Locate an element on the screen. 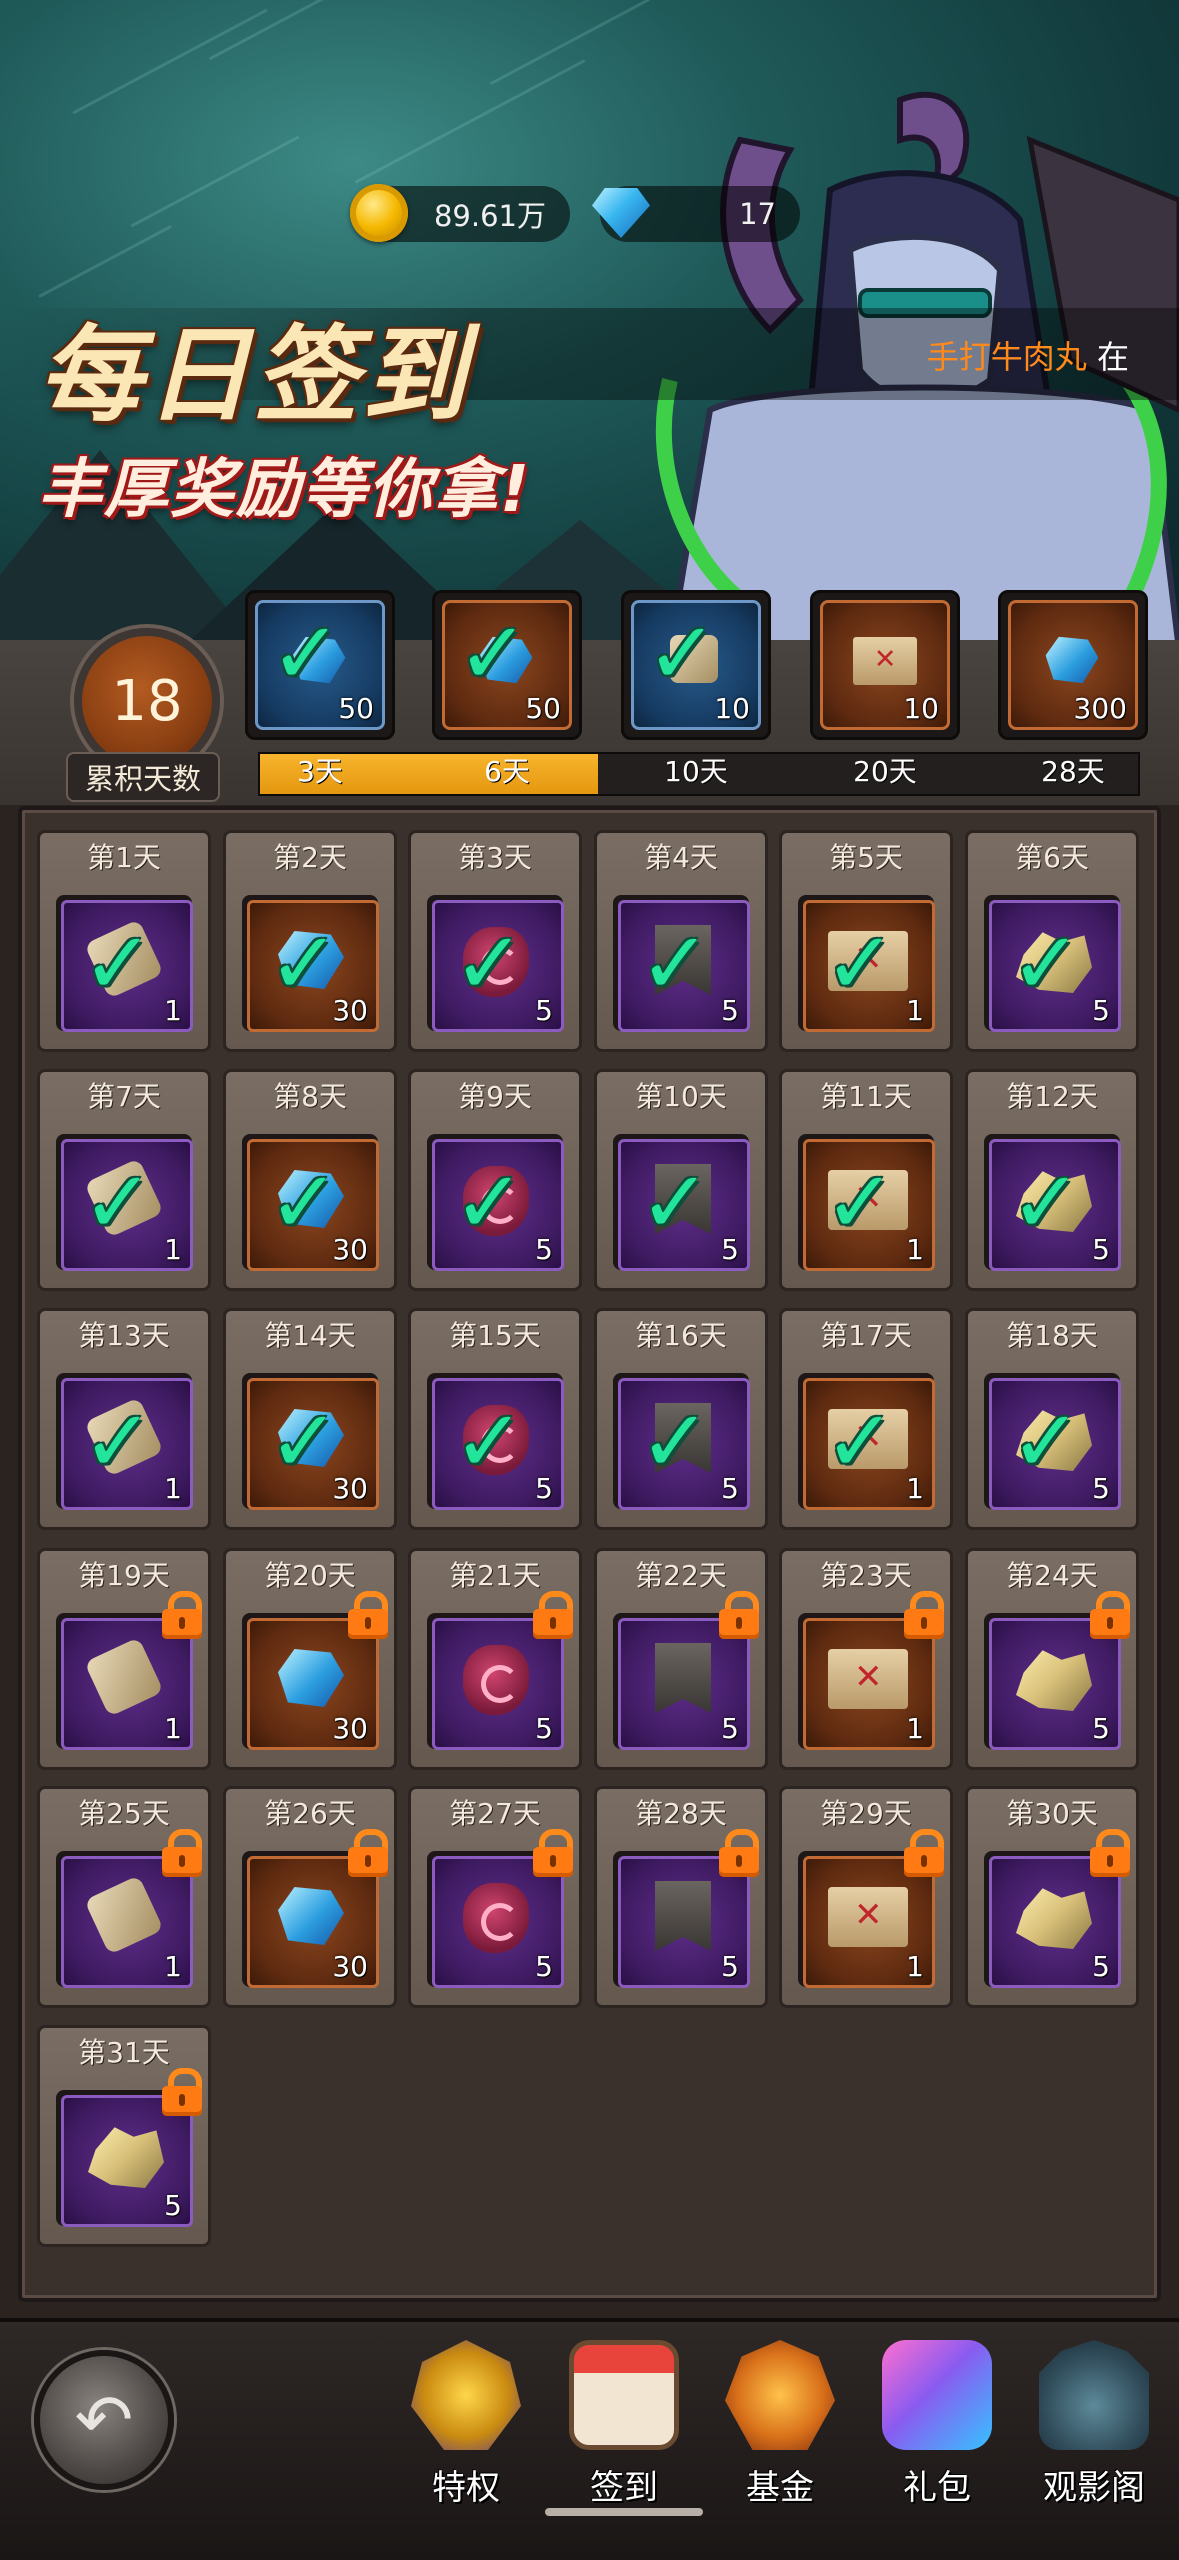 Image resolution: width=1179 pixels, height=2560 pixels. cumulative-days-label: 累积天数 is located at coordinates (143, 777).